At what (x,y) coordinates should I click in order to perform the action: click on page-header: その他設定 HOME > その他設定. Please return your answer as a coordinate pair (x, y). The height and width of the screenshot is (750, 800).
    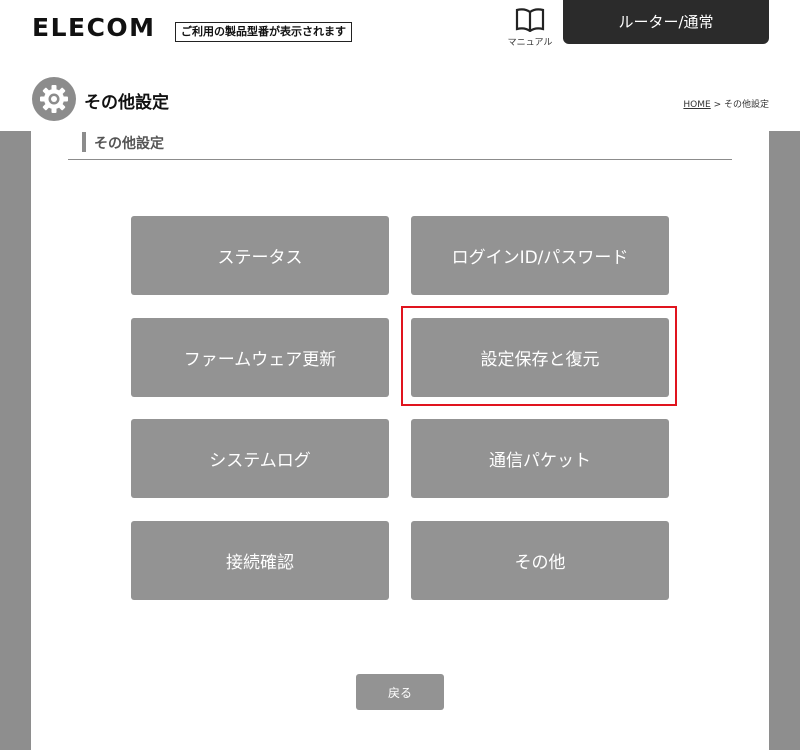
    Looking at the image, I should click on (400, 100).